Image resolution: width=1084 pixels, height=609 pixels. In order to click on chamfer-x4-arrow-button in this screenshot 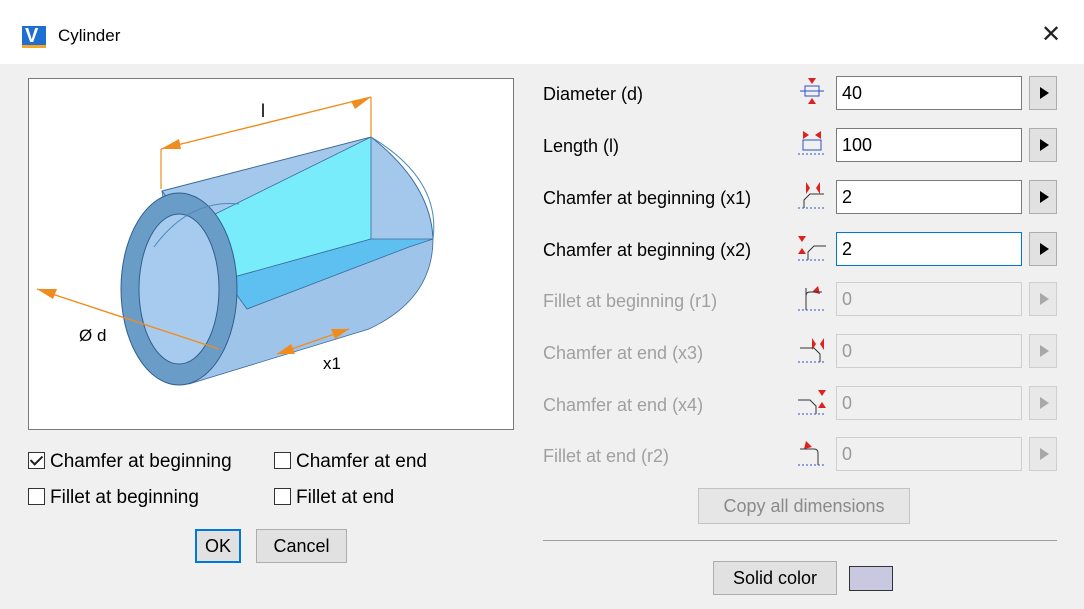, I will do `click(1043, 403)`.